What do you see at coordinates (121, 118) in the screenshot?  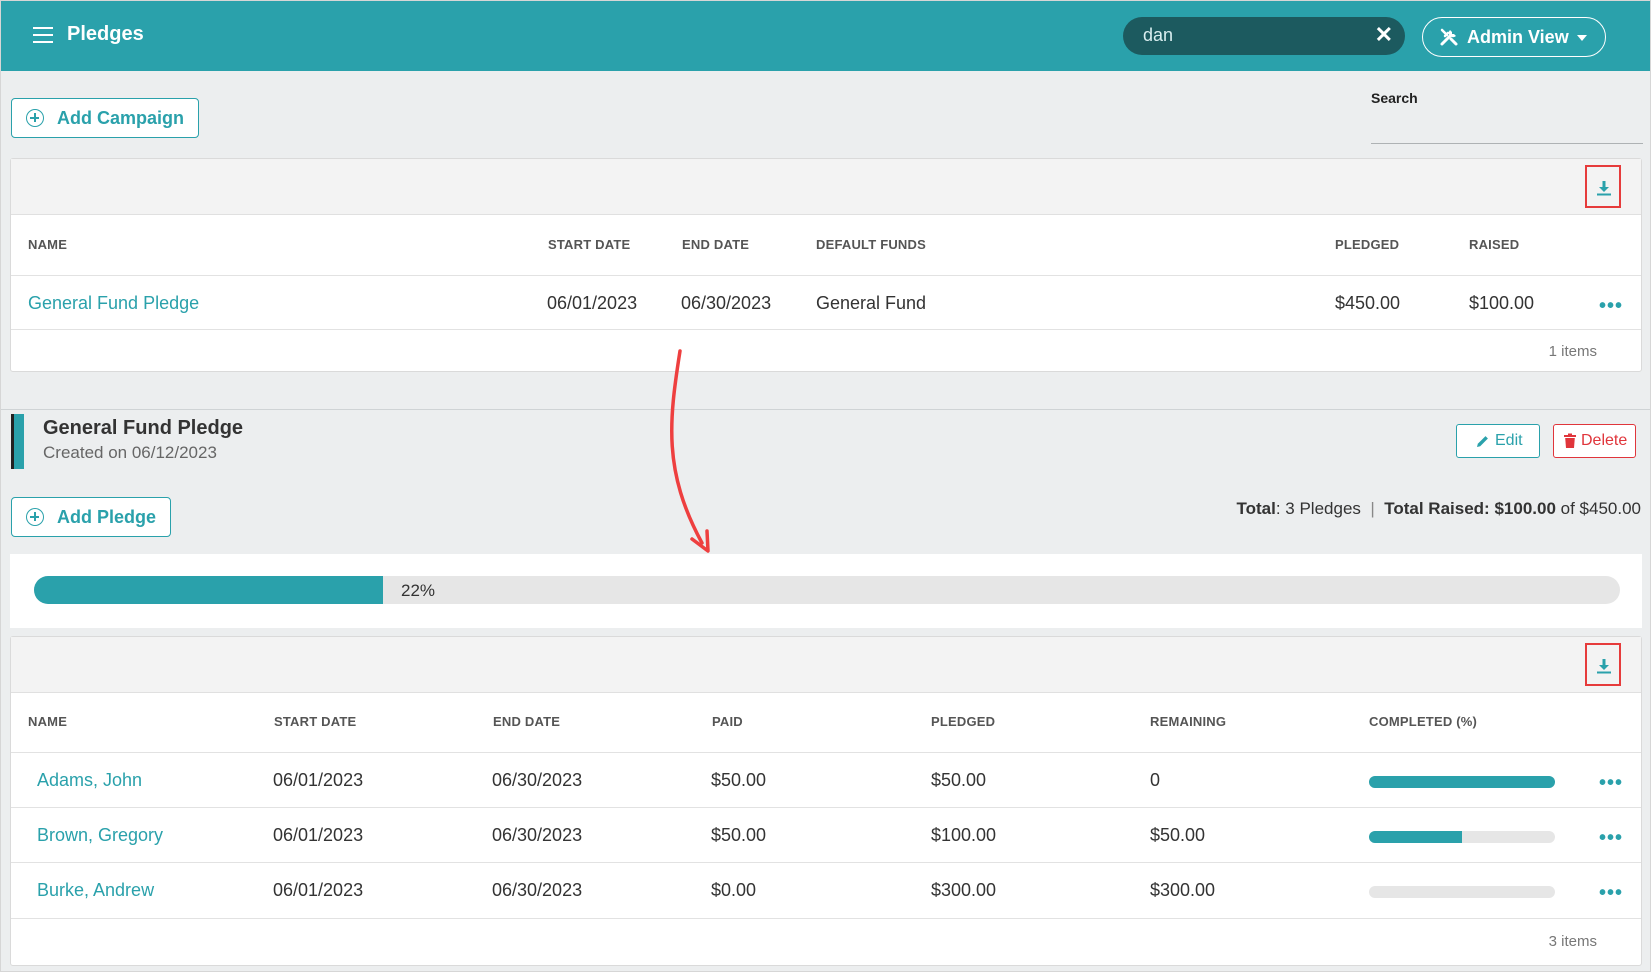 I see `add-campaign-label: Add Campaign` at bounding box center [121, 118].